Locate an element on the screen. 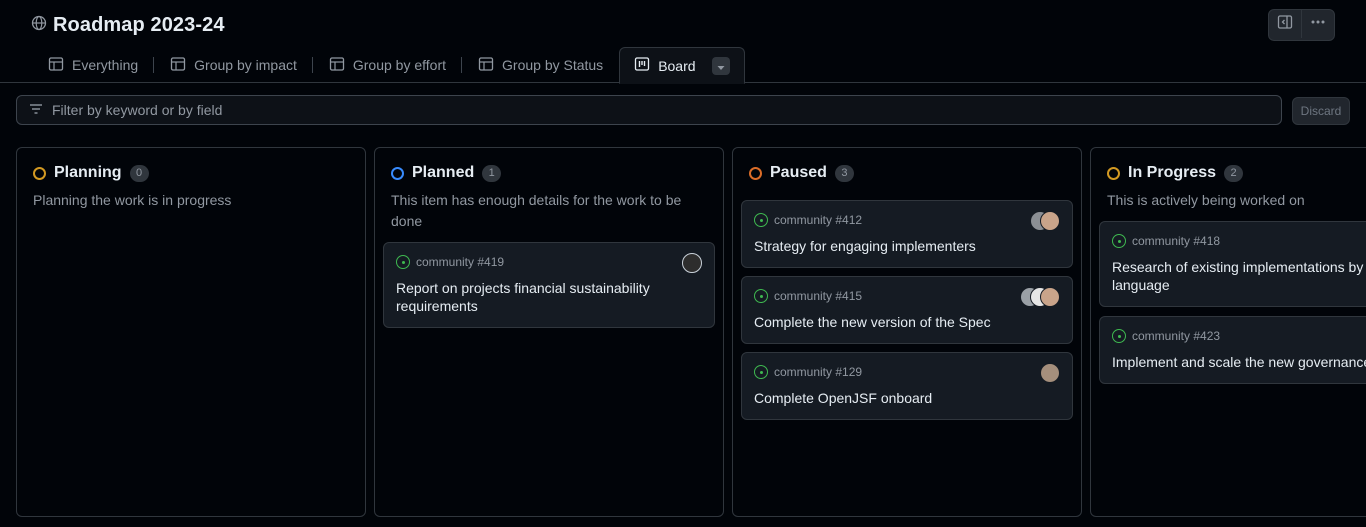  card-reference: community #129 is located at coordinates (818, 372).